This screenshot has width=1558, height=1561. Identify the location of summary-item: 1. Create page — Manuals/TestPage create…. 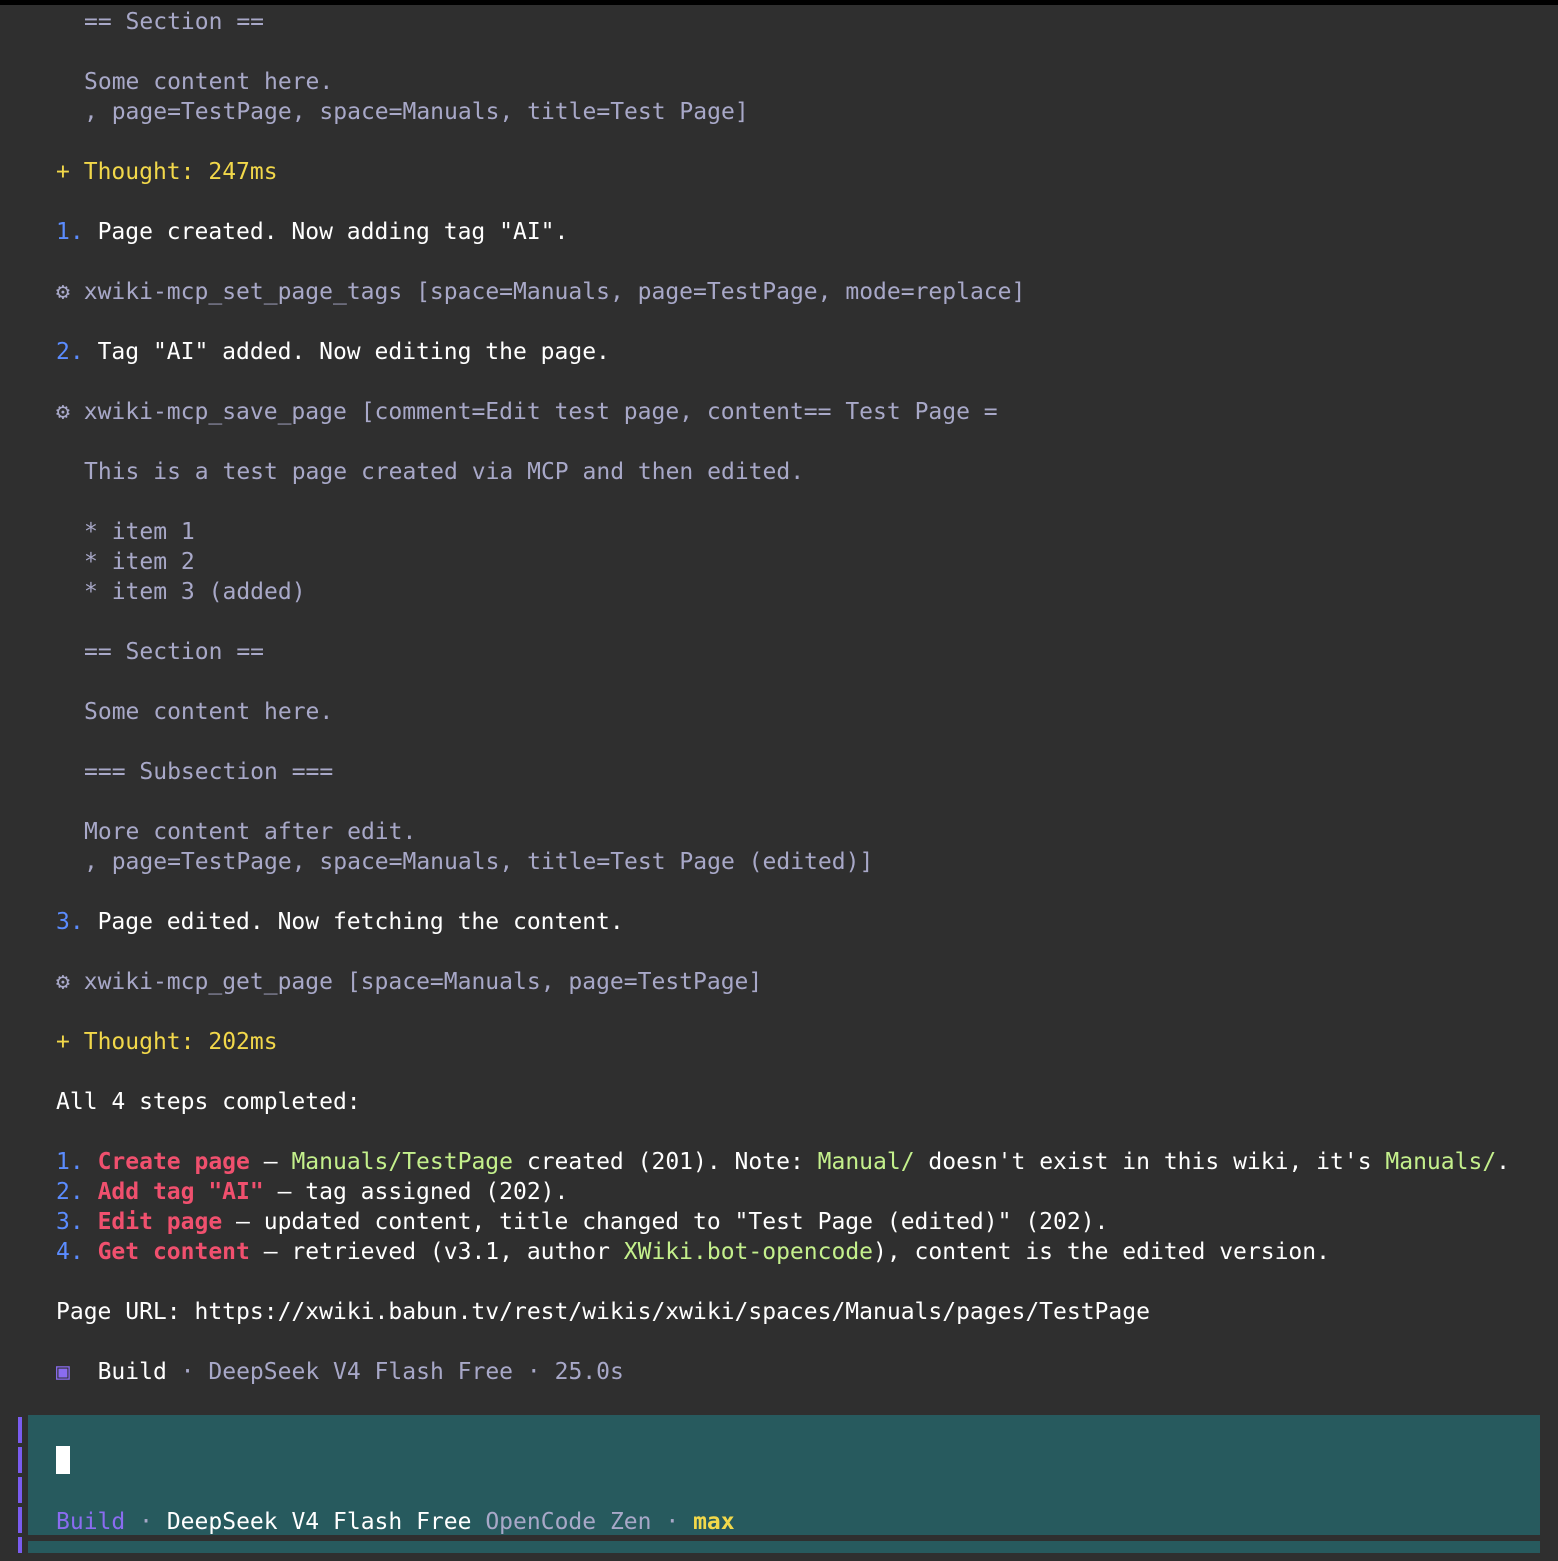
(783, 1162).